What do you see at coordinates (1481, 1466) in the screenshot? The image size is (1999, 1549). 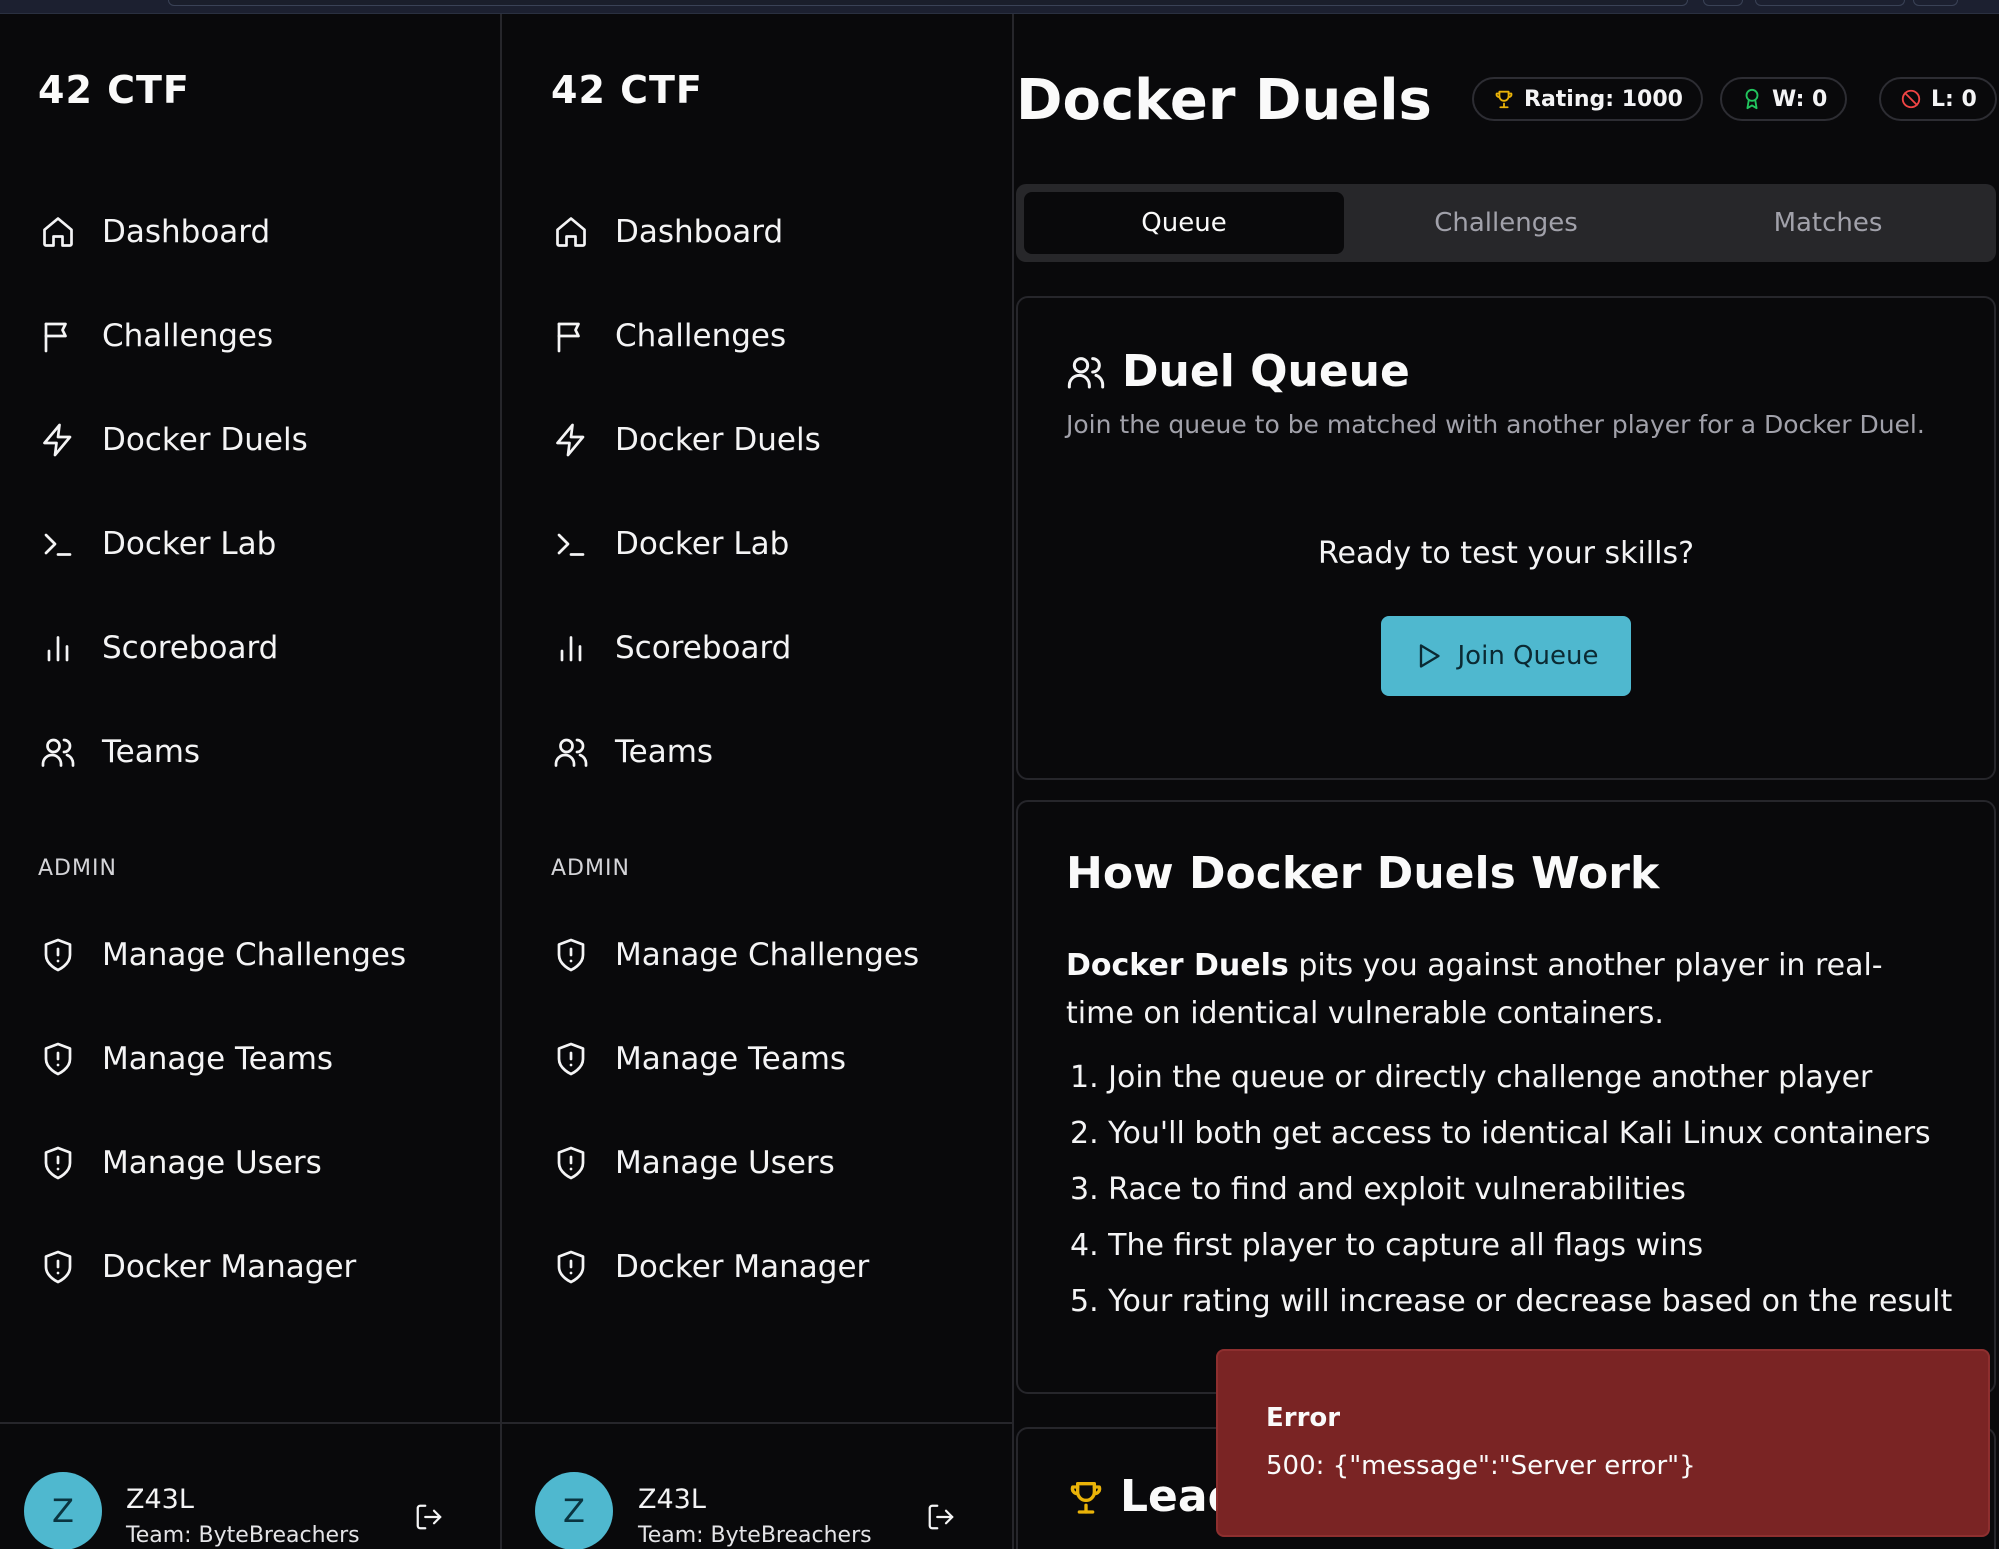 I see `toast-message: 500: {"message":"Server error"}` at bounding box center [1481, 1466].